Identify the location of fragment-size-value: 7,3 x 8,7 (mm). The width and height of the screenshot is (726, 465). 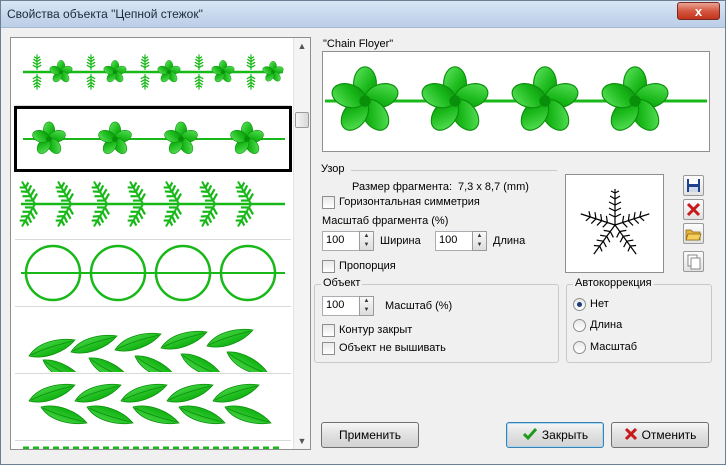
(493, 187).